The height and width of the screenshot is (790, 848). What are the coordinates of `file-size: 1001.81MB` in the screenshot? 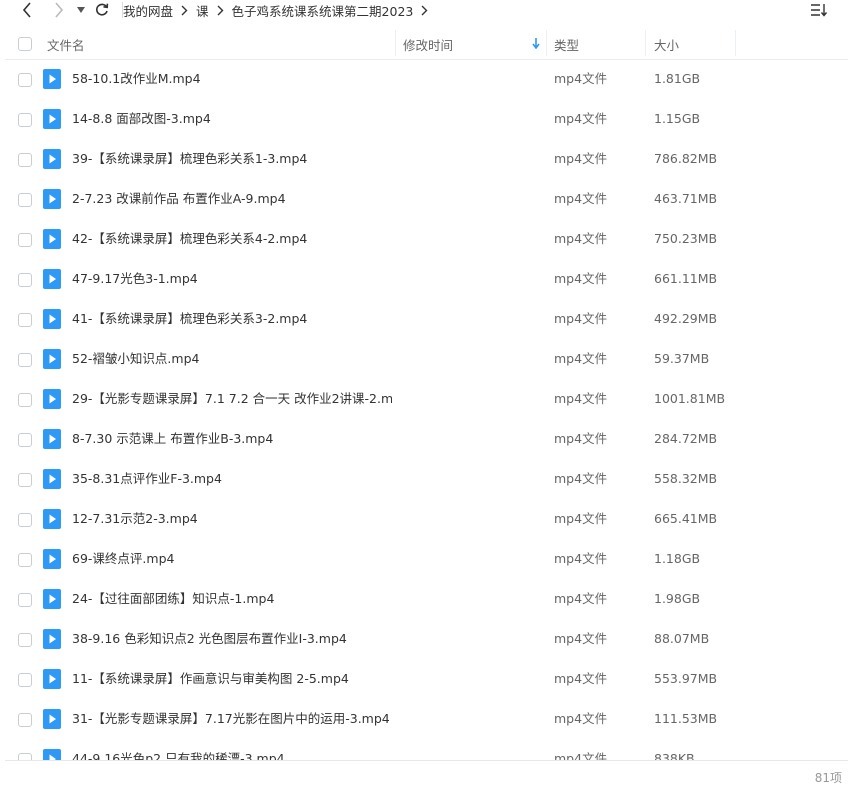 It's located at (690, 398).